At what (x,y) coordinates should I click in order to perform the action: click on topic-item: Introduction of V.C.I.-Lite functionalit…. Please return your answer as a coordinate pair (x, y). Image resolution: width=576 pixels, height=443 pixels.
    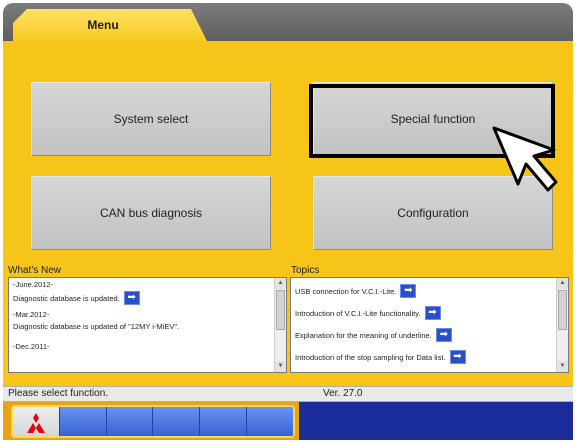
    Looking at the image, I should click on (424, 313).